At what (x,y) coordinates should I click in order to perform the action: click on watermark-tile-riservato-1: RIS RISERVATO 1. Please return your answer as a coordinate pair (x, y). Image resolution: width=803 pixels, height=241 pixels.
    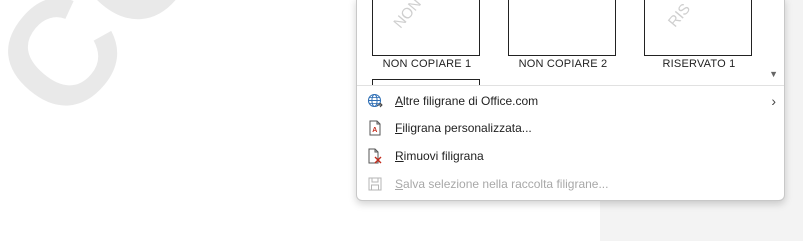
    Looking at the image, I should click on (697, 36).